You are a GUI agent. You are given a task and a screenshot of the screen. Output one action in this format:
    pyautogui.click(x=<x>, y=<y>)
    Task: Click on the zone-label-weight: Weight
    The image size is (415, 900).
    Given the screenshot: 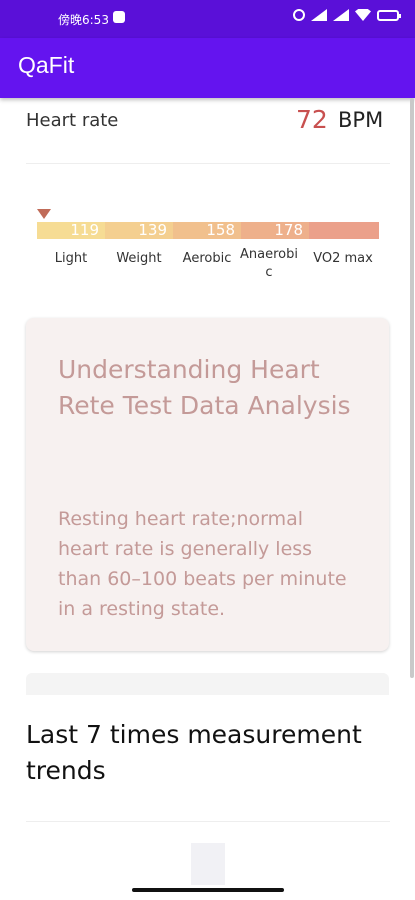 What is the action you would take?
    pyautogui.click(x=139, y=258)
    